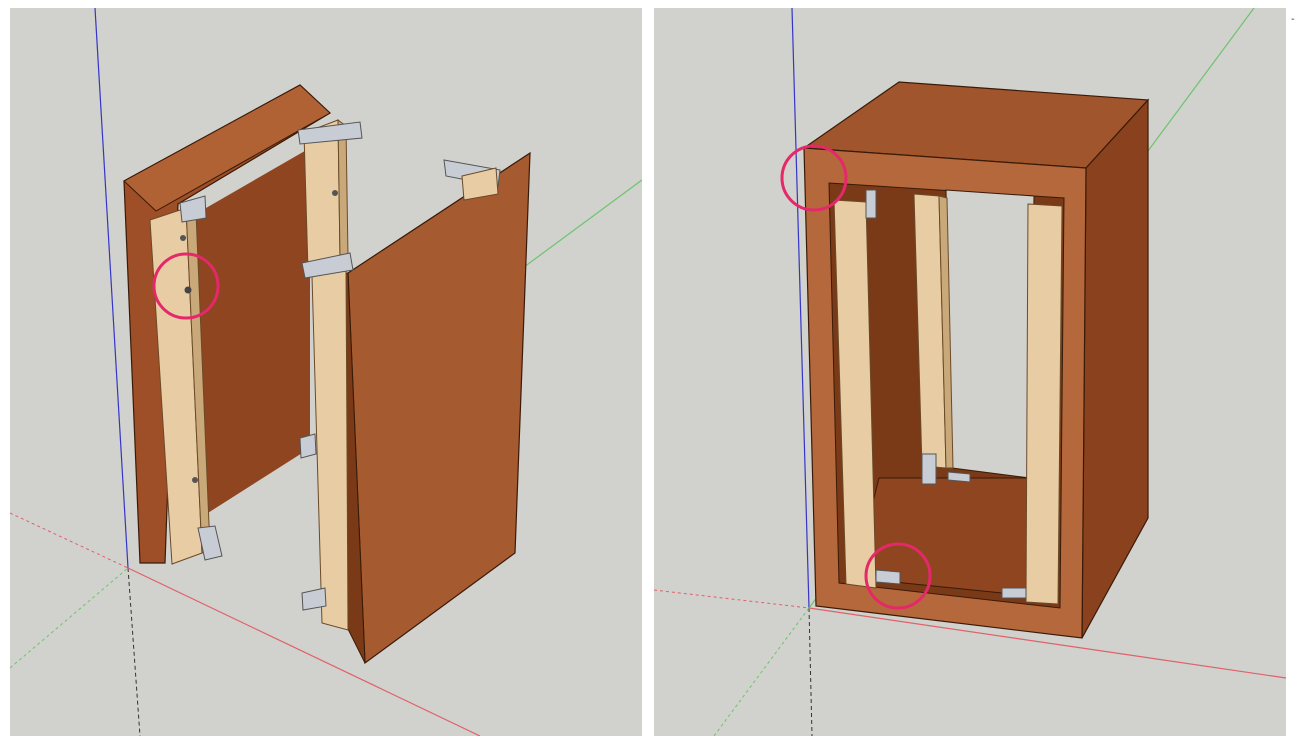  What do you see at coordinates (335, 193) in the screenshot?
I see `back-center-screw` at bounding box center [335, 193].